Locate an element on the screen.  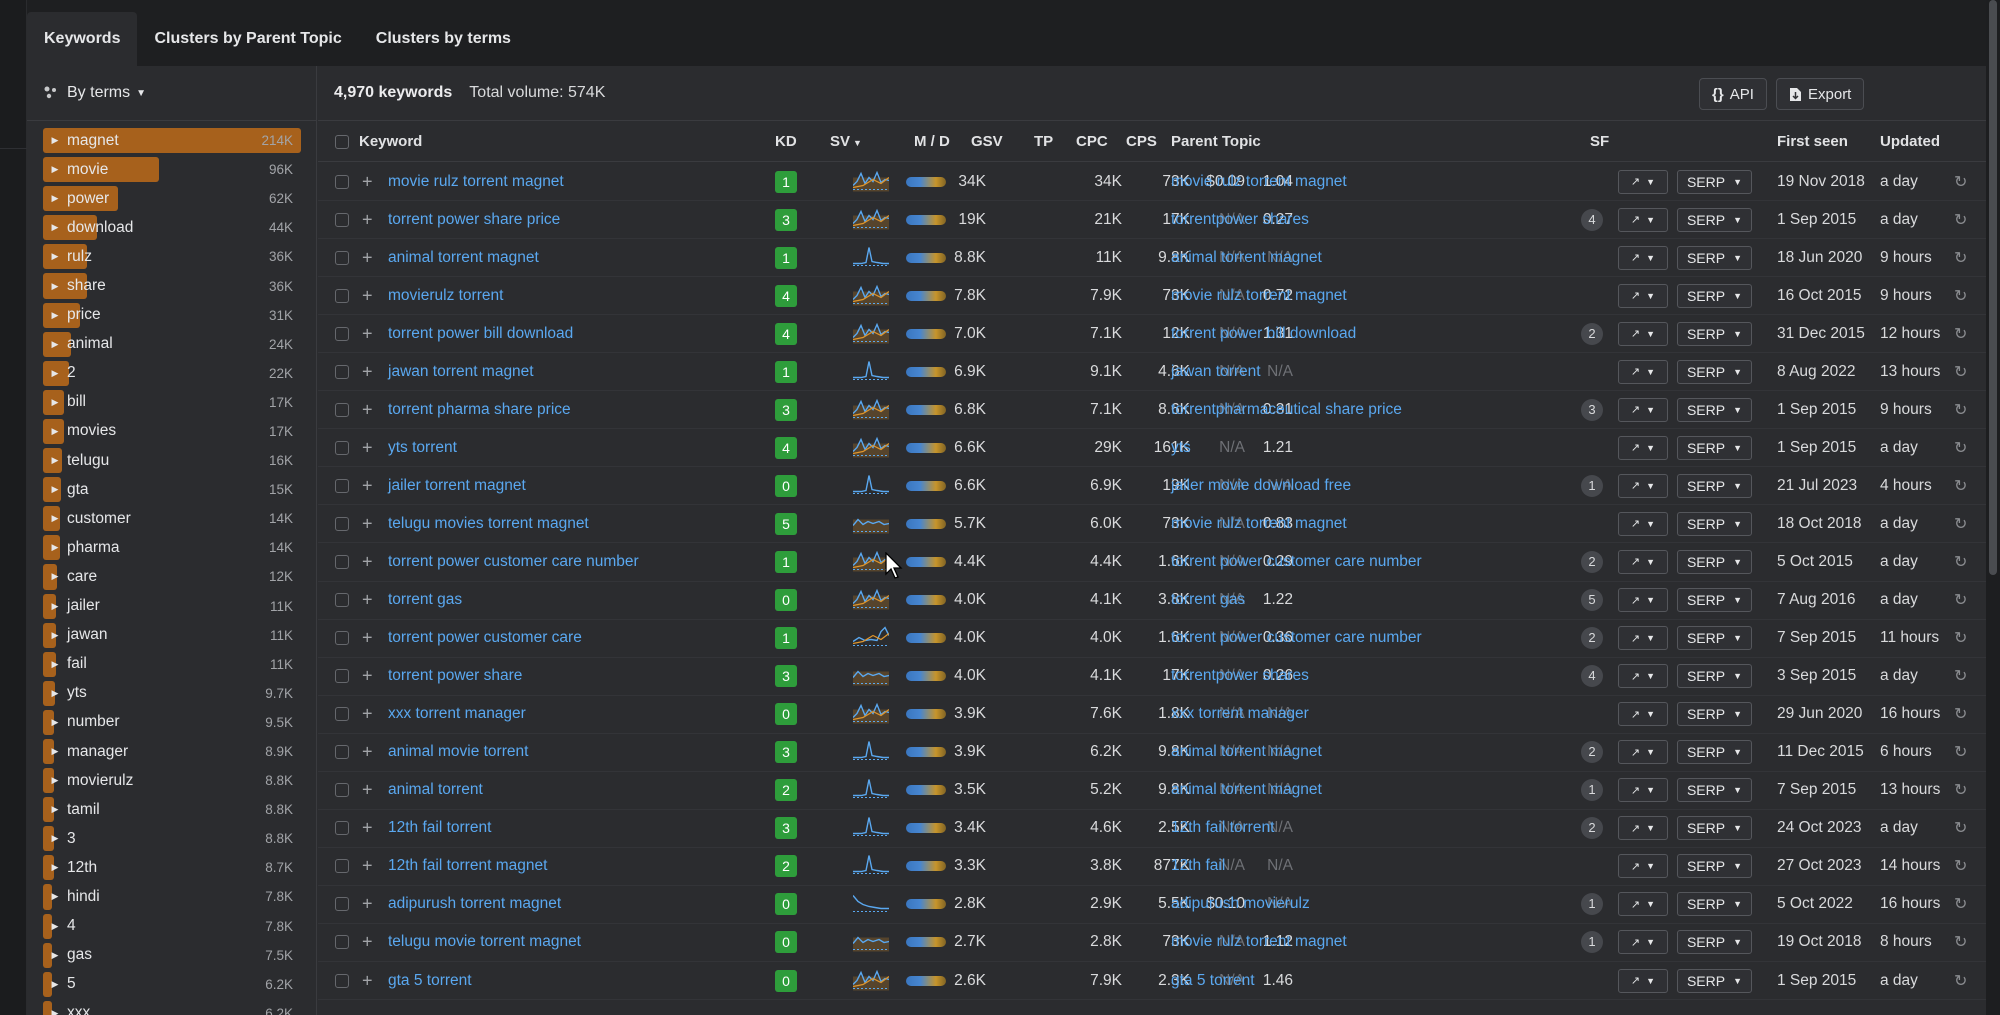
sf-count-badge: 5 is located at coordinates (1592, 600).